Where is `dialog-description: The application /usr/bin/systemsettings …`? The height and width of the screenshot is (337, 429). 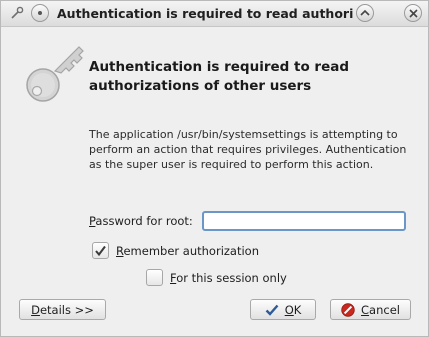
dialog-description: The application /usr/bin/systemsettings … is located at coordinates (248, 149).